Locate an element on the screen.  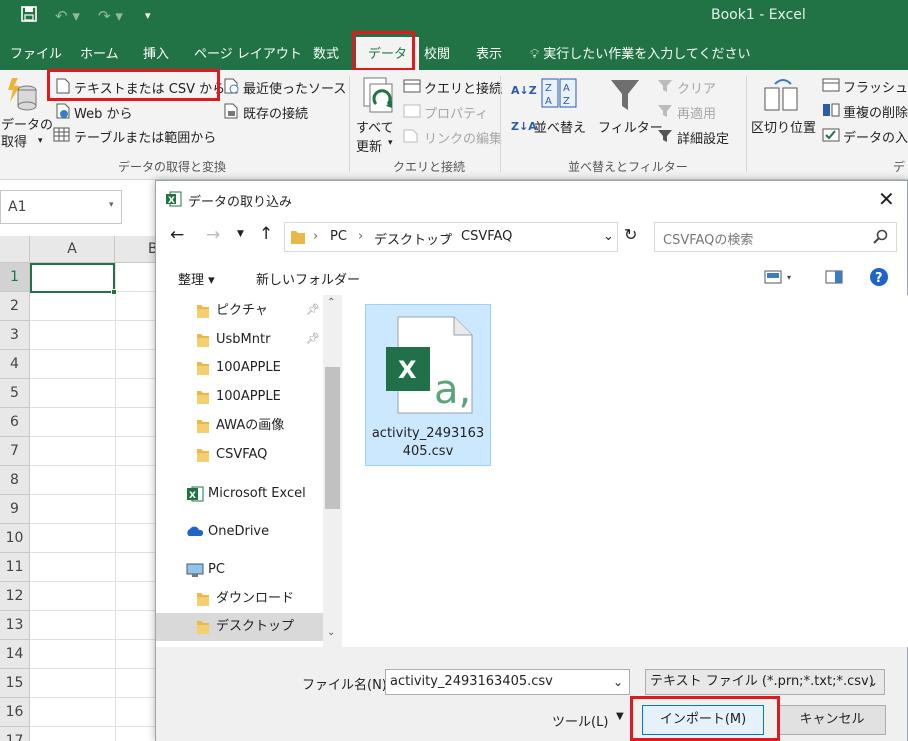
advanced-button: 詳細設定 is located at coordinates (703, 137).